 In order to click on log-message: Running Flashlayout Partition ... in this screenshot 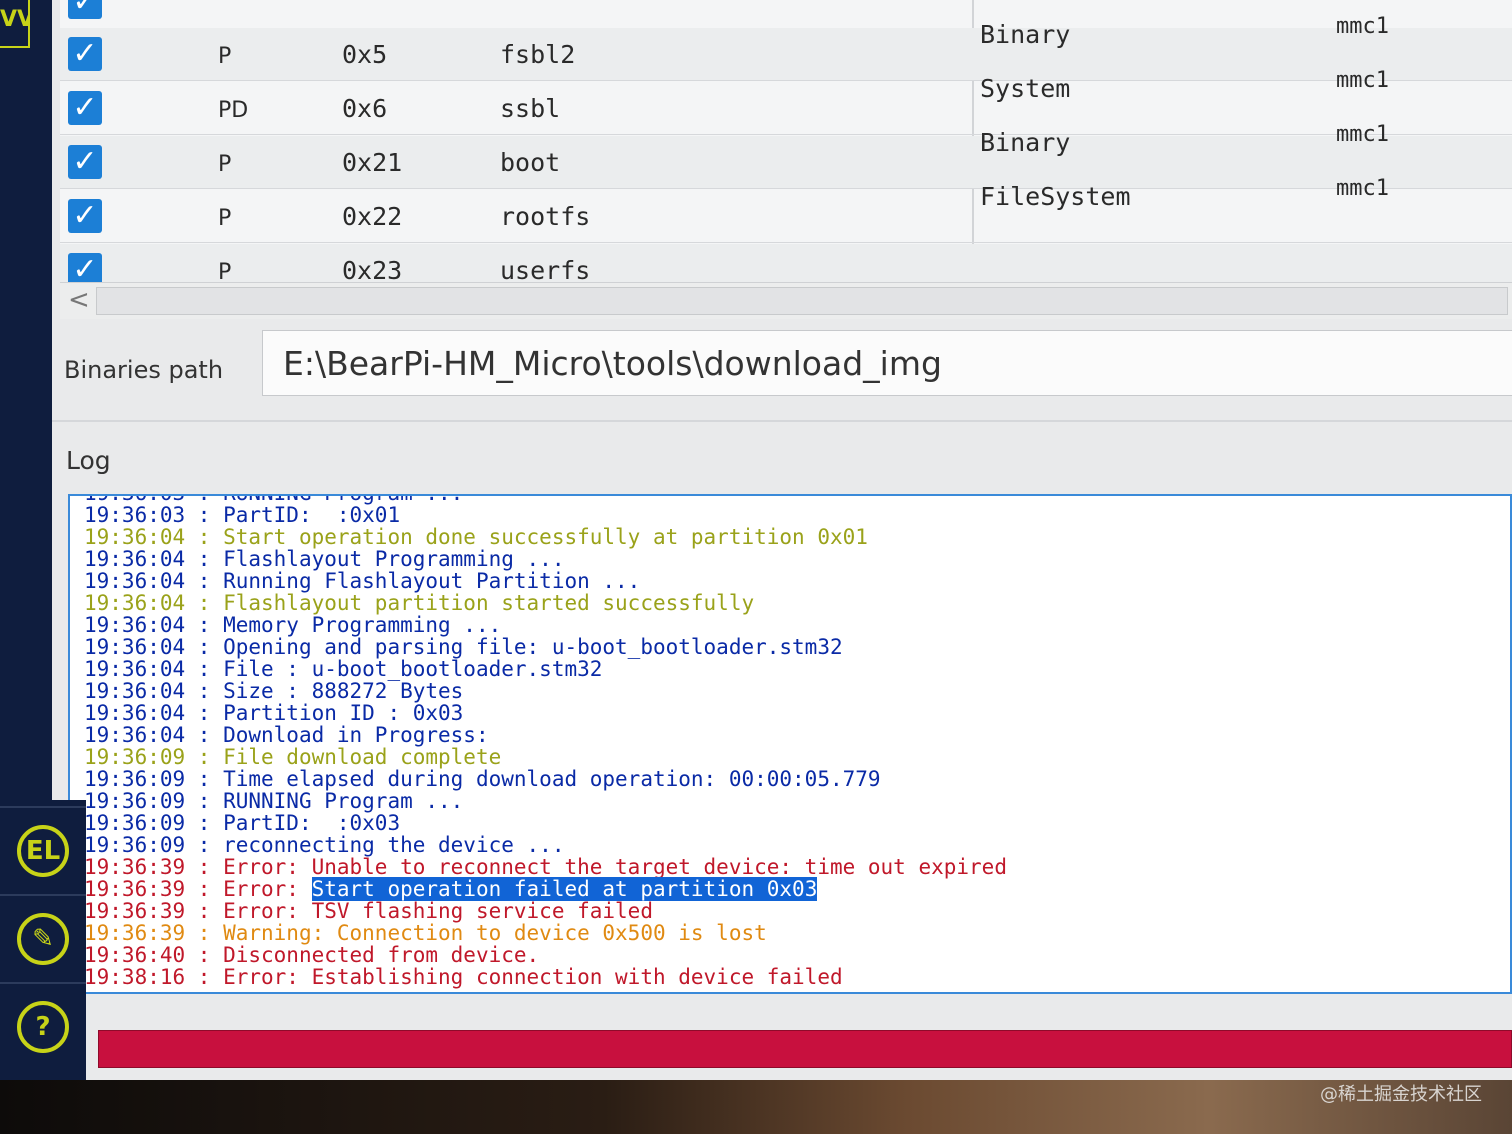, I will do `click(432, 581)`.